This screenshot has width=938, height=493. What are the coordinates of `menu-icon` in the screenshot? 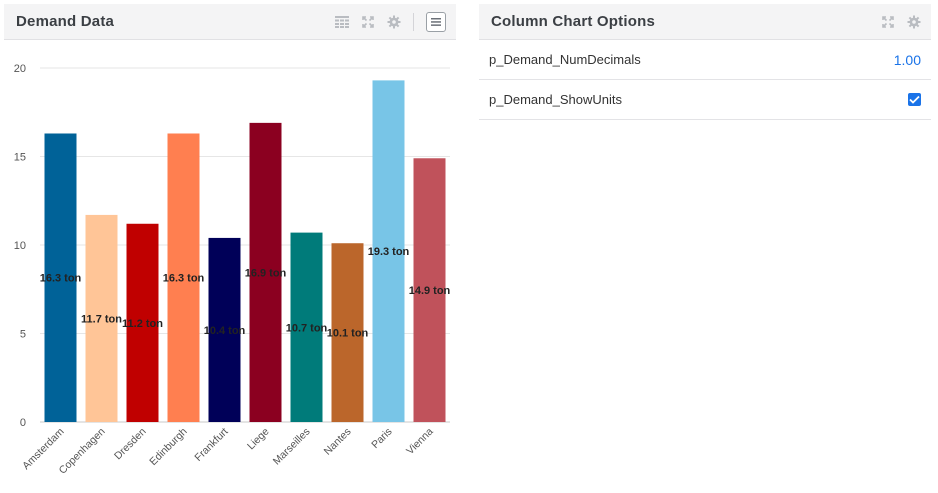 It's located at (436, 21).